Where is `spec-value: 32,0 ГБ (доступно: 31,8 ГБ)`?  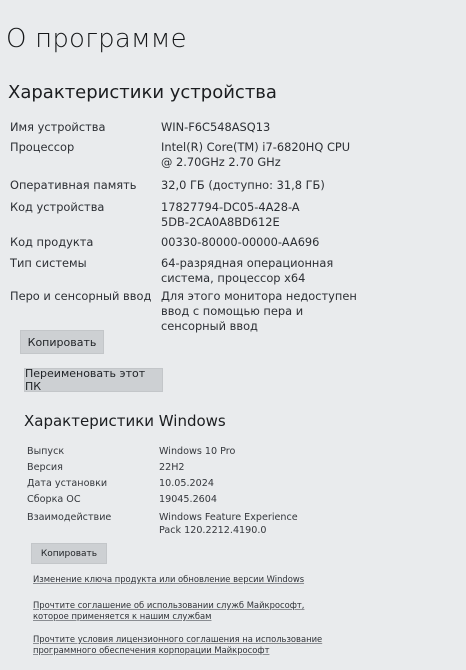
spec-value: 32,0 ГБ (доступно: 31,8 ГБ) is located at coordinates (243, 185).